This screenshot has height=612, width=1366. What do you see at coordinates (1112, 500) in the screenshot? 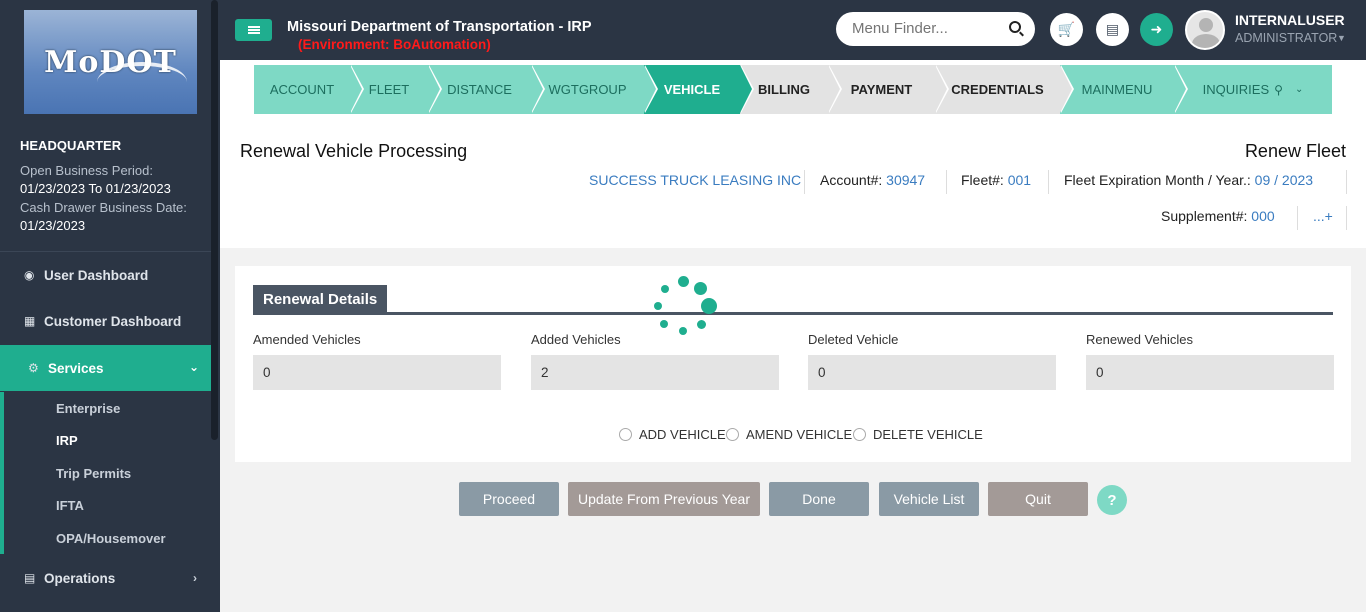
I see `help-button: ?` at bounding box center [1112, 500].